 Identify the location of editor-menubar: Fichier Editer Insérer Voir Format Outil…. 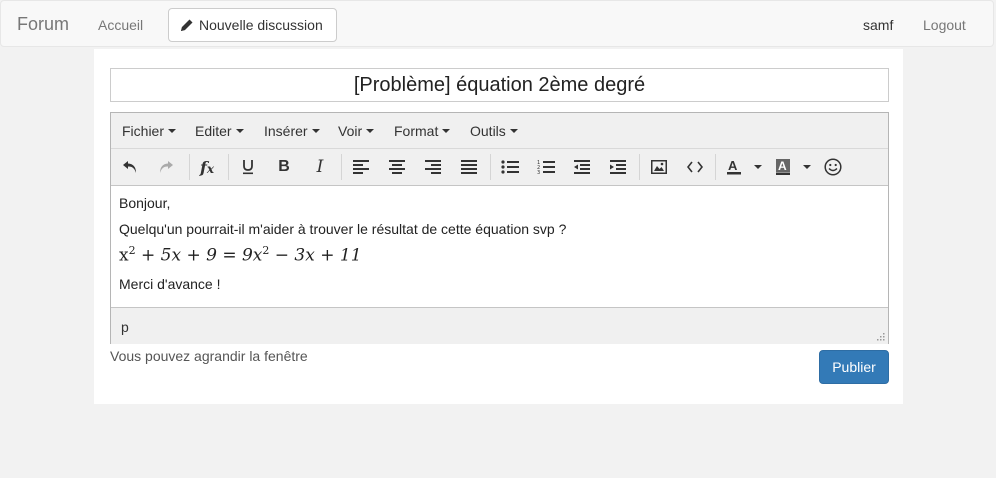
(499, 131).